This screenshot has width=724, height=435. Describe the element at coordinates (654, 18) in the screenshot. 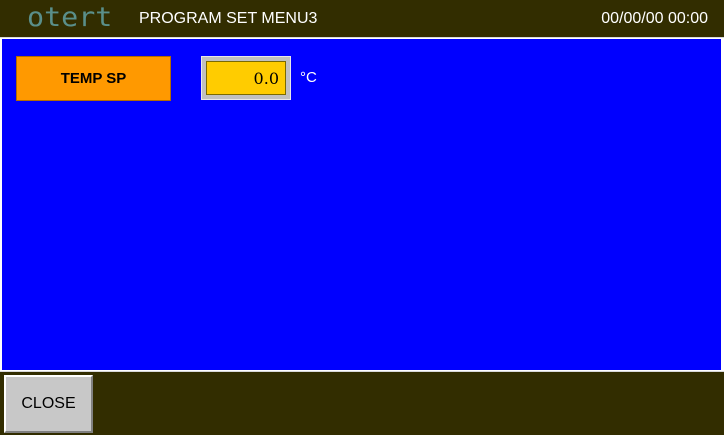

I see `datetime-display: 00/00/00 00:00` at that location.